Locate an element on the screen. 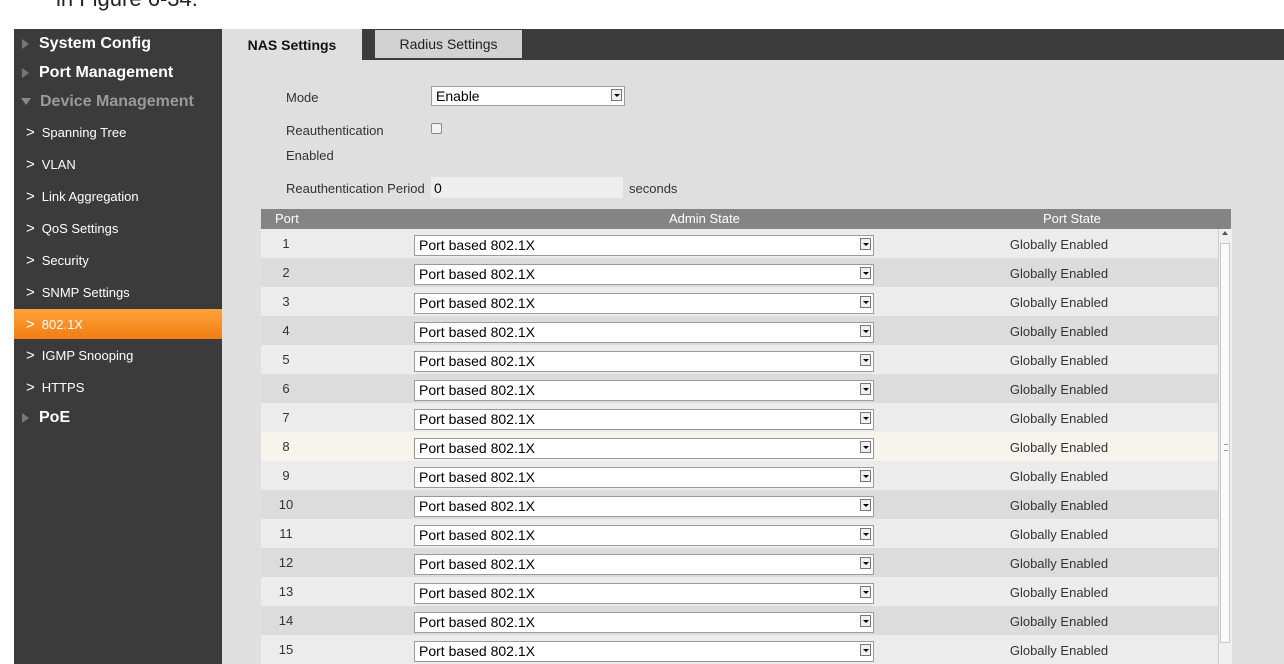  table-row: 6 Port based 802.1X Globally Enabled is located at coordinates (739, 388).